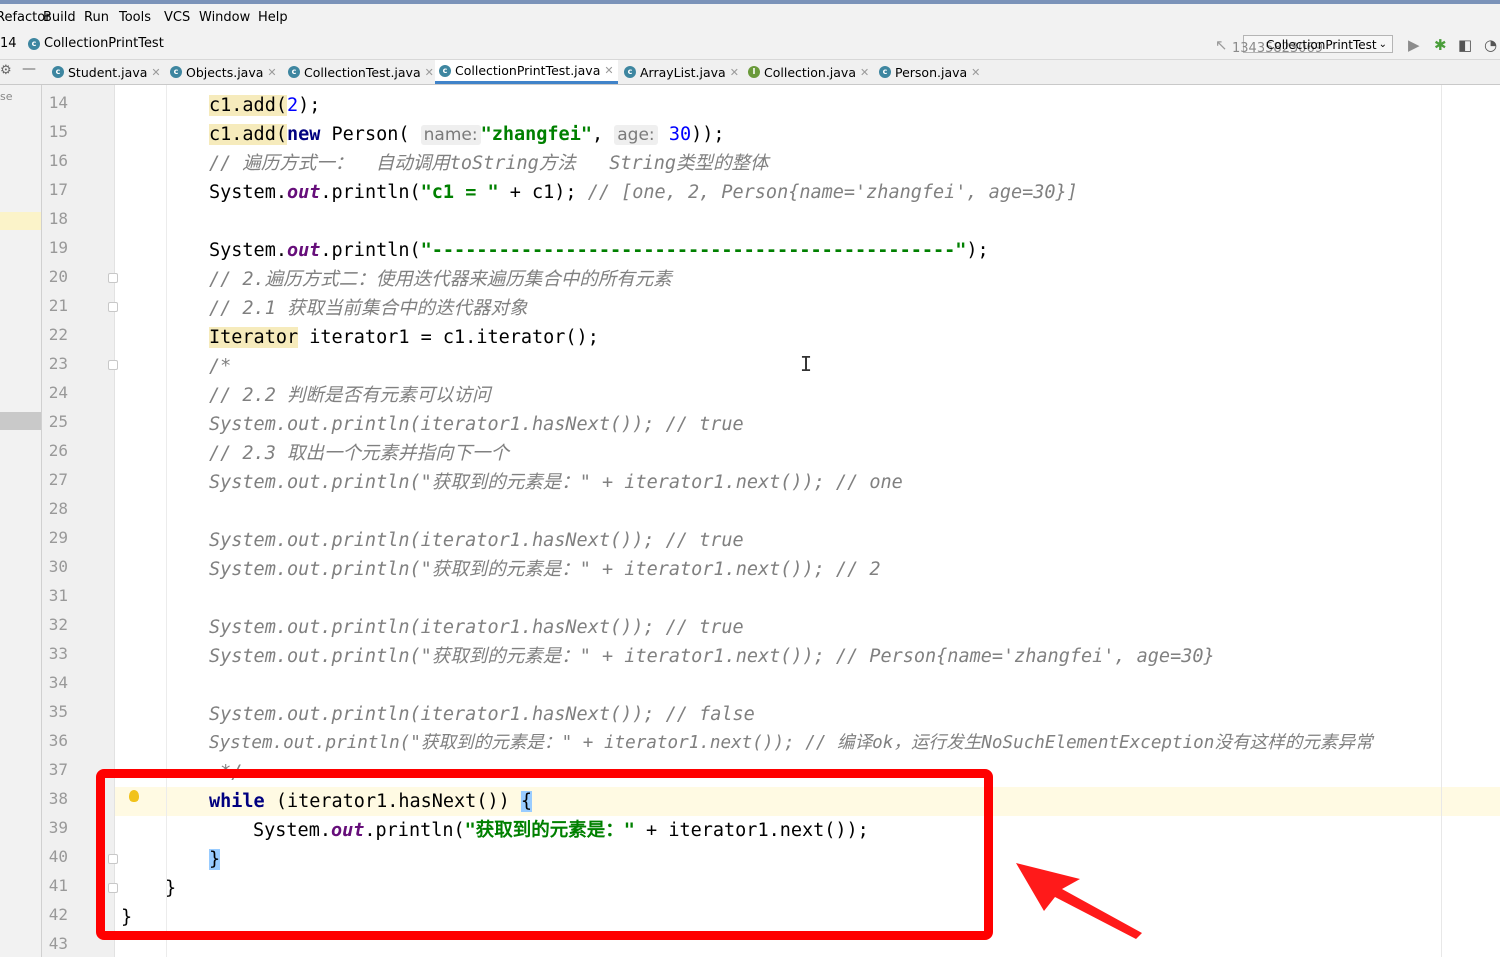  I want to click on line-number: 23, so click(55, 363).